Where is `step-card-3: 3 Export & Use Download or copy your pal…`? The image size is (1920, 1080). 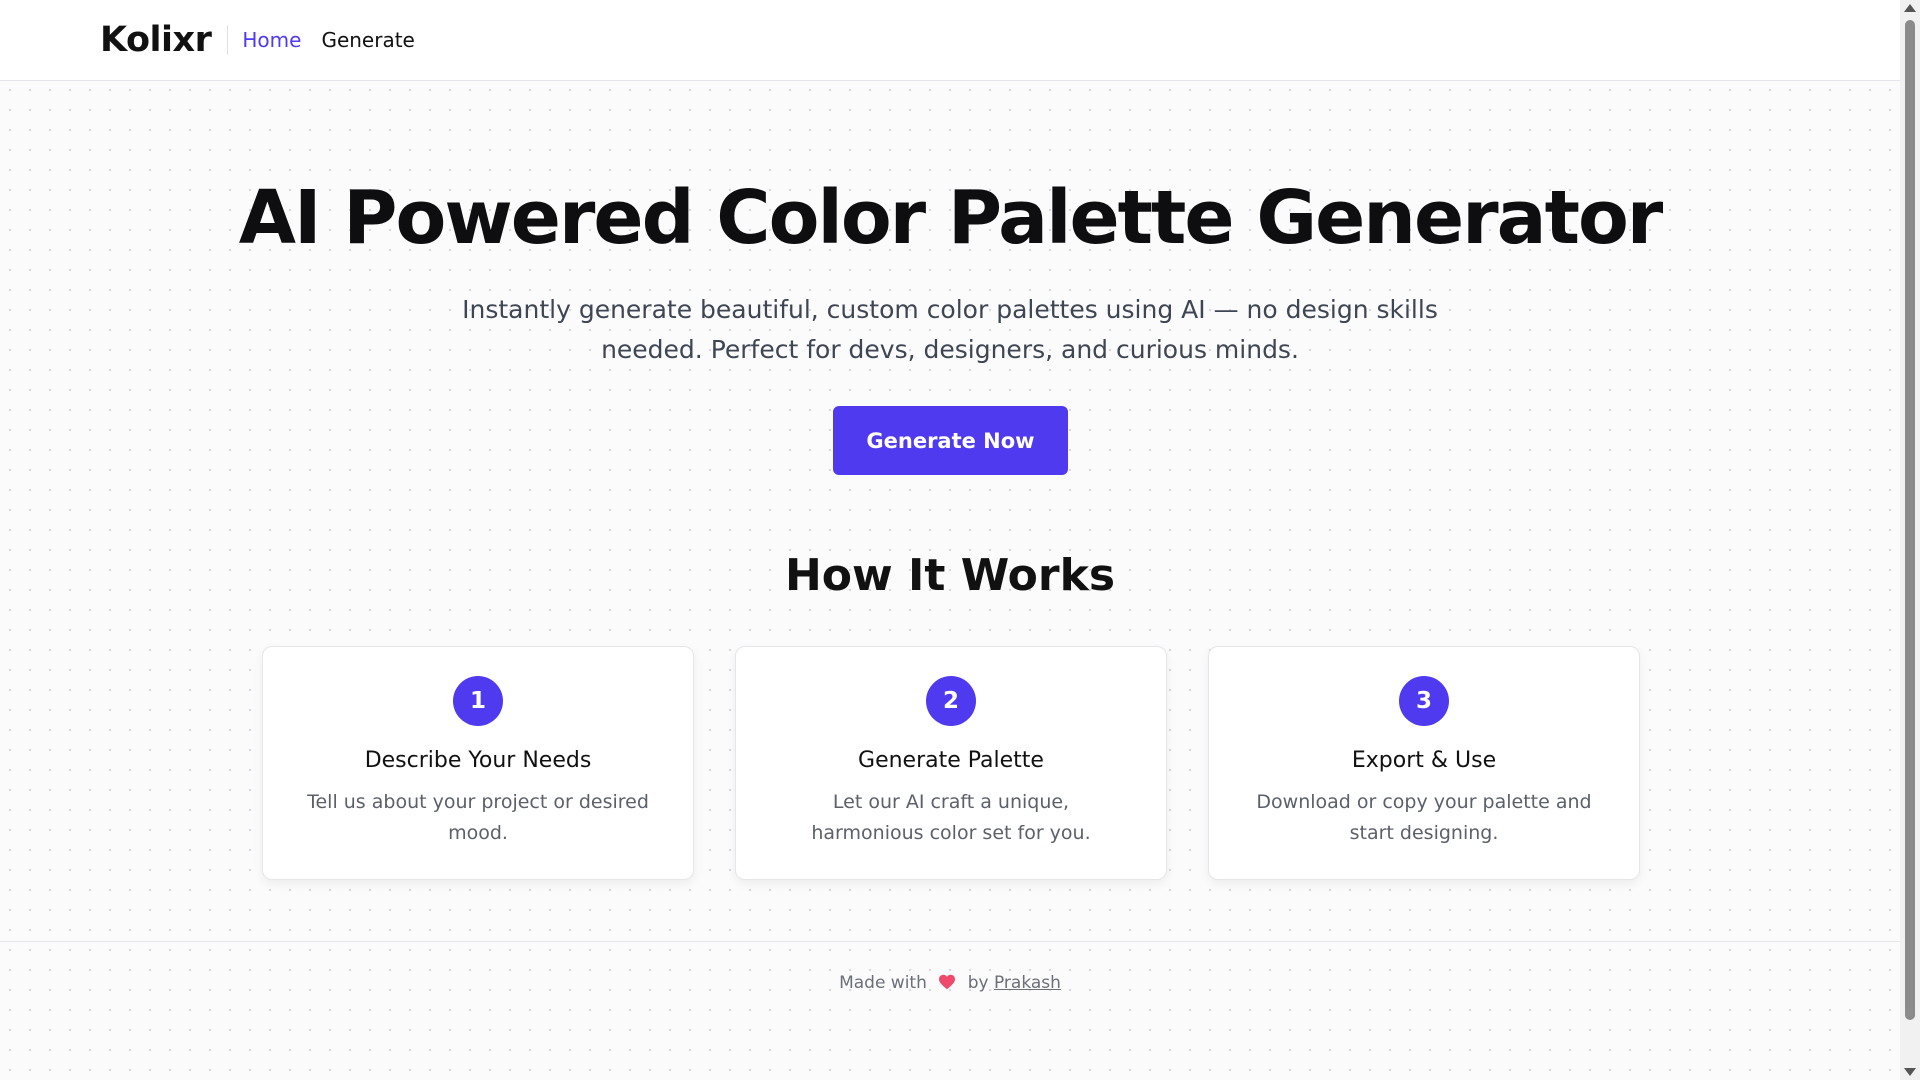 step-card-3: 3 Export & Use Download or copy your pal… is located at coordinates (1424, 763).